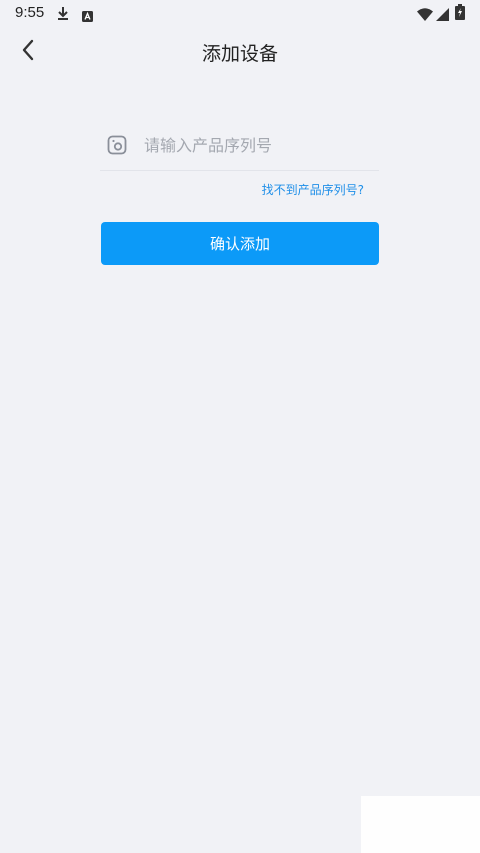 The width and height of the screenshot is (480, 853). Describe the element at coordinates (460, 14) in the screenshot. I see `battery-charging-icon` at that location.